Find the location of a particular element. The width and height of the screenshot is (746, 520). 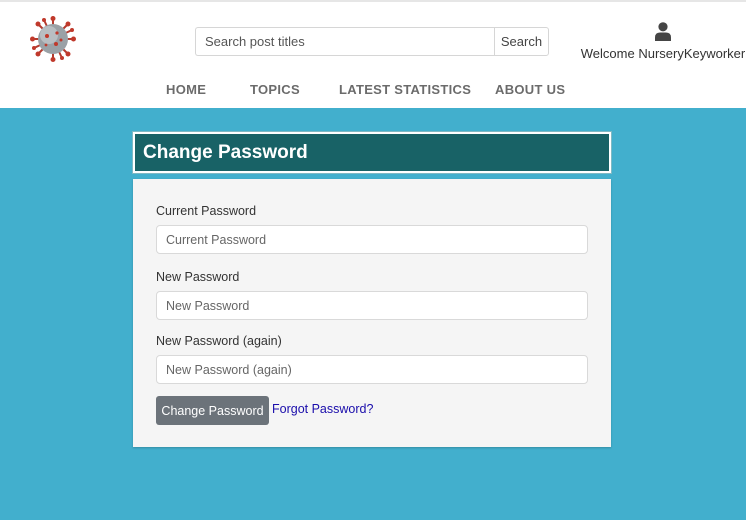

nav-item-topics: TOPICS is located at coordinates (275, 89).